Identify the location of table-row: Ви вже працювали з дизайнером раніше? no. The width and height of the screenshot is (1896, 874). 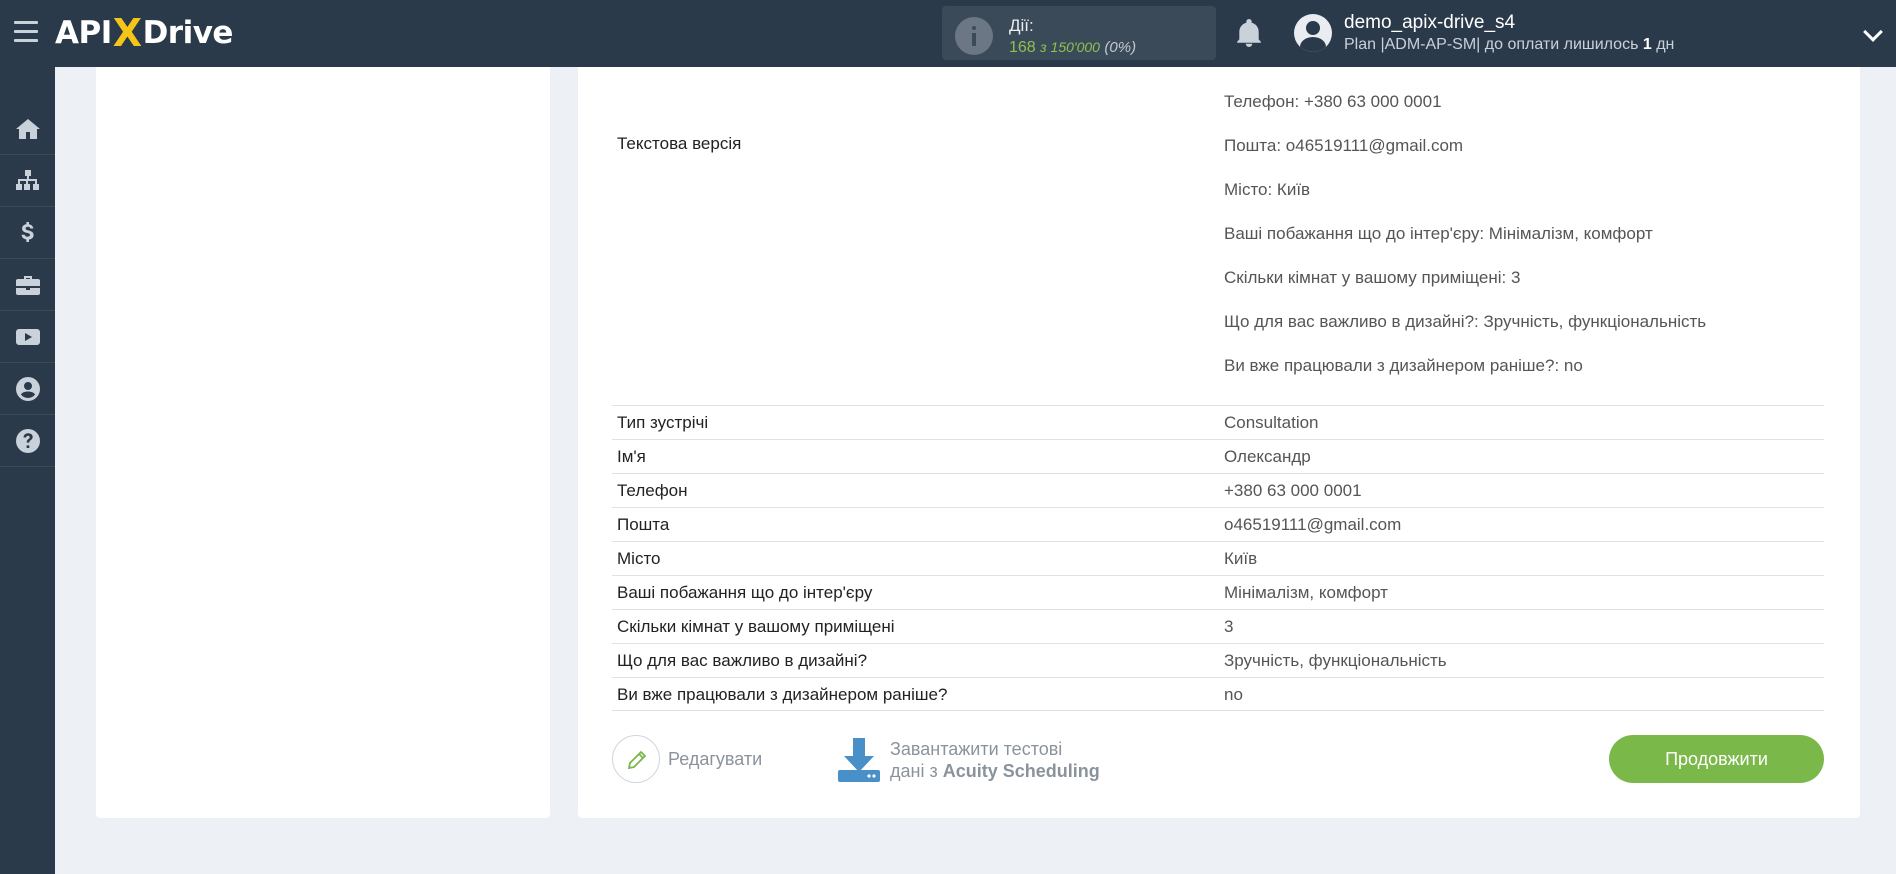
(1218, 694).